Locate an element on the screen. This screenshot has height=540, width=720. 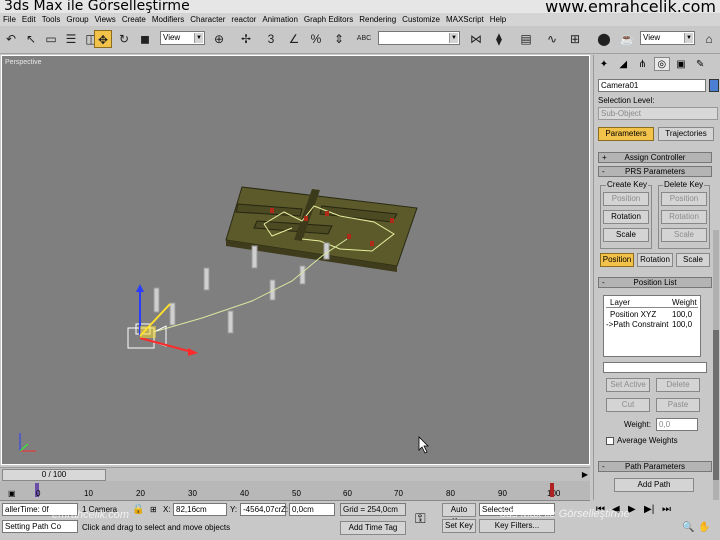
weight-header: Weight is located at coordinates (684, 302).